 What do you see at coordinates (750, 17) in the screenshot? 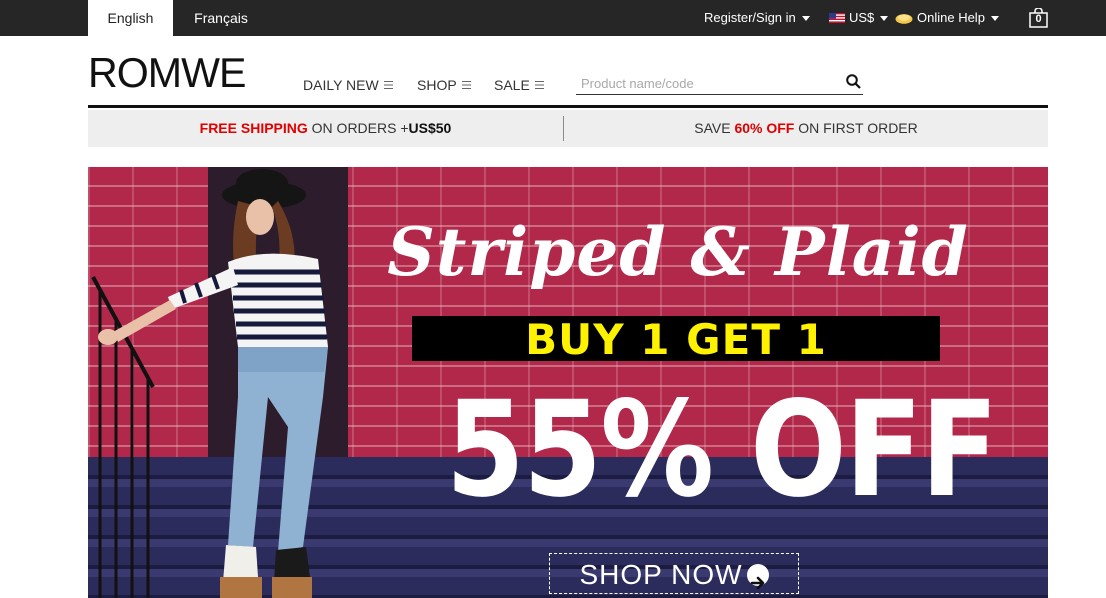
I see `register-signin-label: Register/Sign in` at bounding box center [750, 17].